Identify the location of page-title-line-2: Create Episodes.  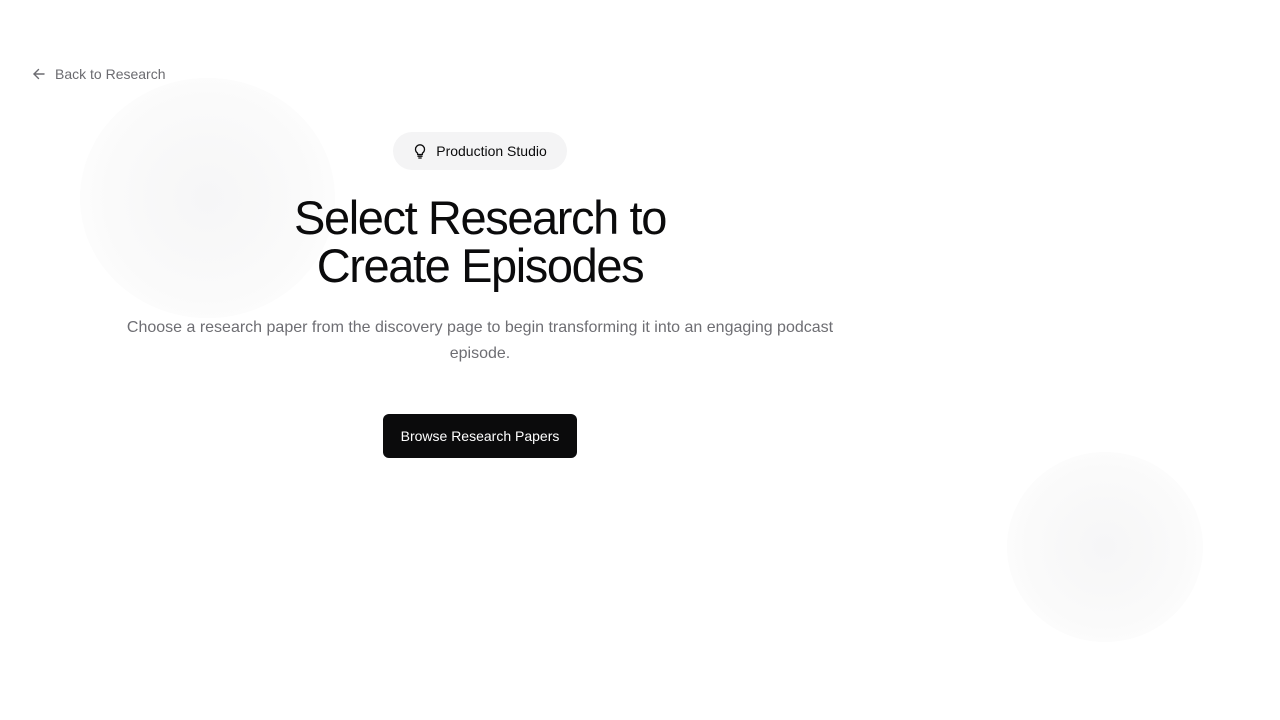
(480, 265).